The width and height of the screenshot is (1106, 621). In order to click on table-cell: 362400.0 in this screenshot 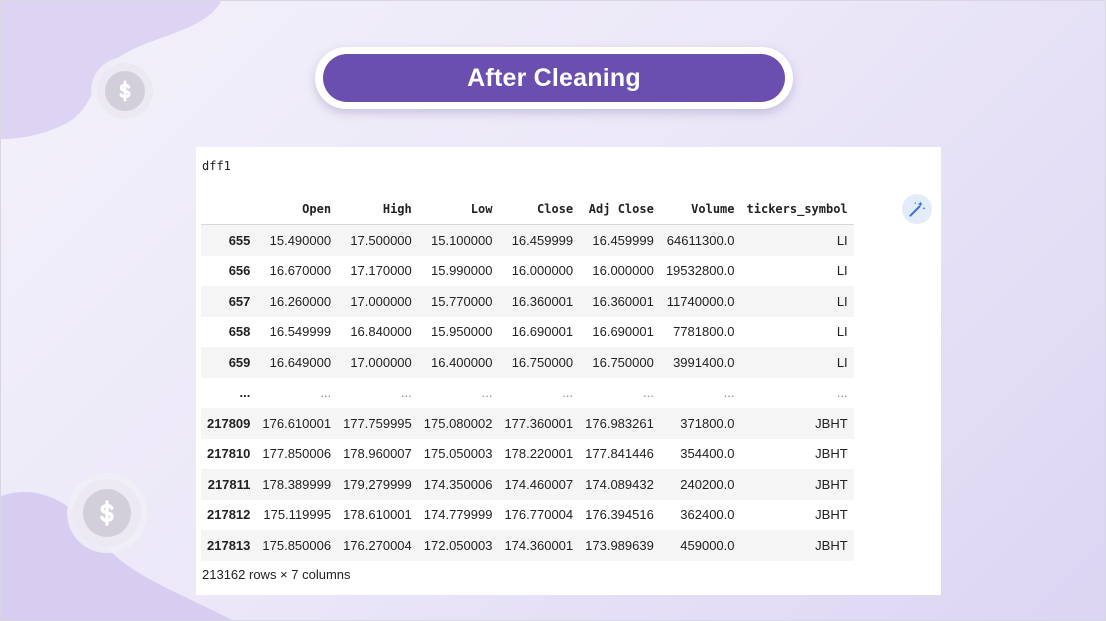, I will do `click(707, 515)`.